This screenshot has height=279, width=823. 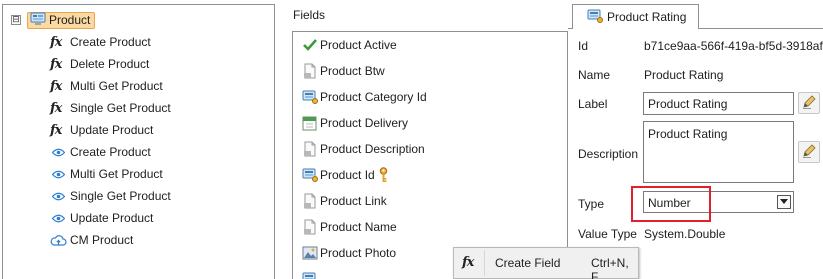 What do you see at coordinates (309, 253) in the screenshot?
I see `image-icon` at bounding box center [309, 253].